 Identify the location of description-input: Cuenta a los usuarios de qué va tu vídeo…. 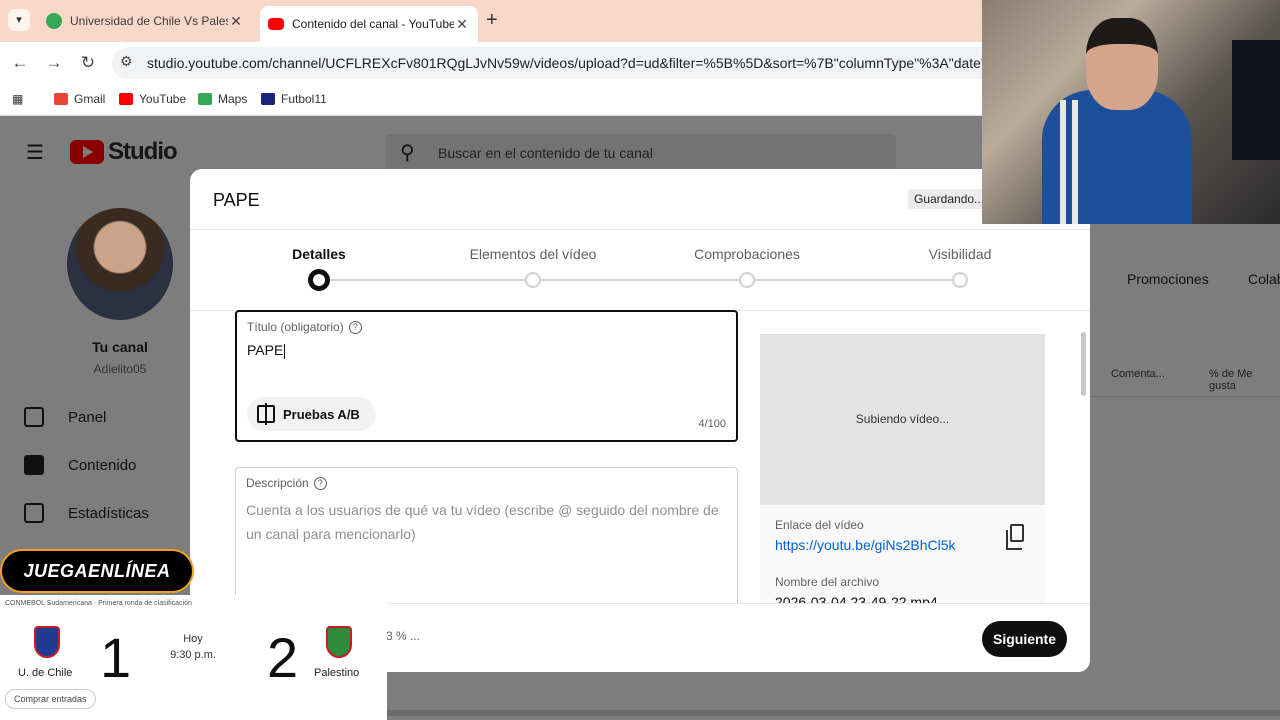
(486, 522).